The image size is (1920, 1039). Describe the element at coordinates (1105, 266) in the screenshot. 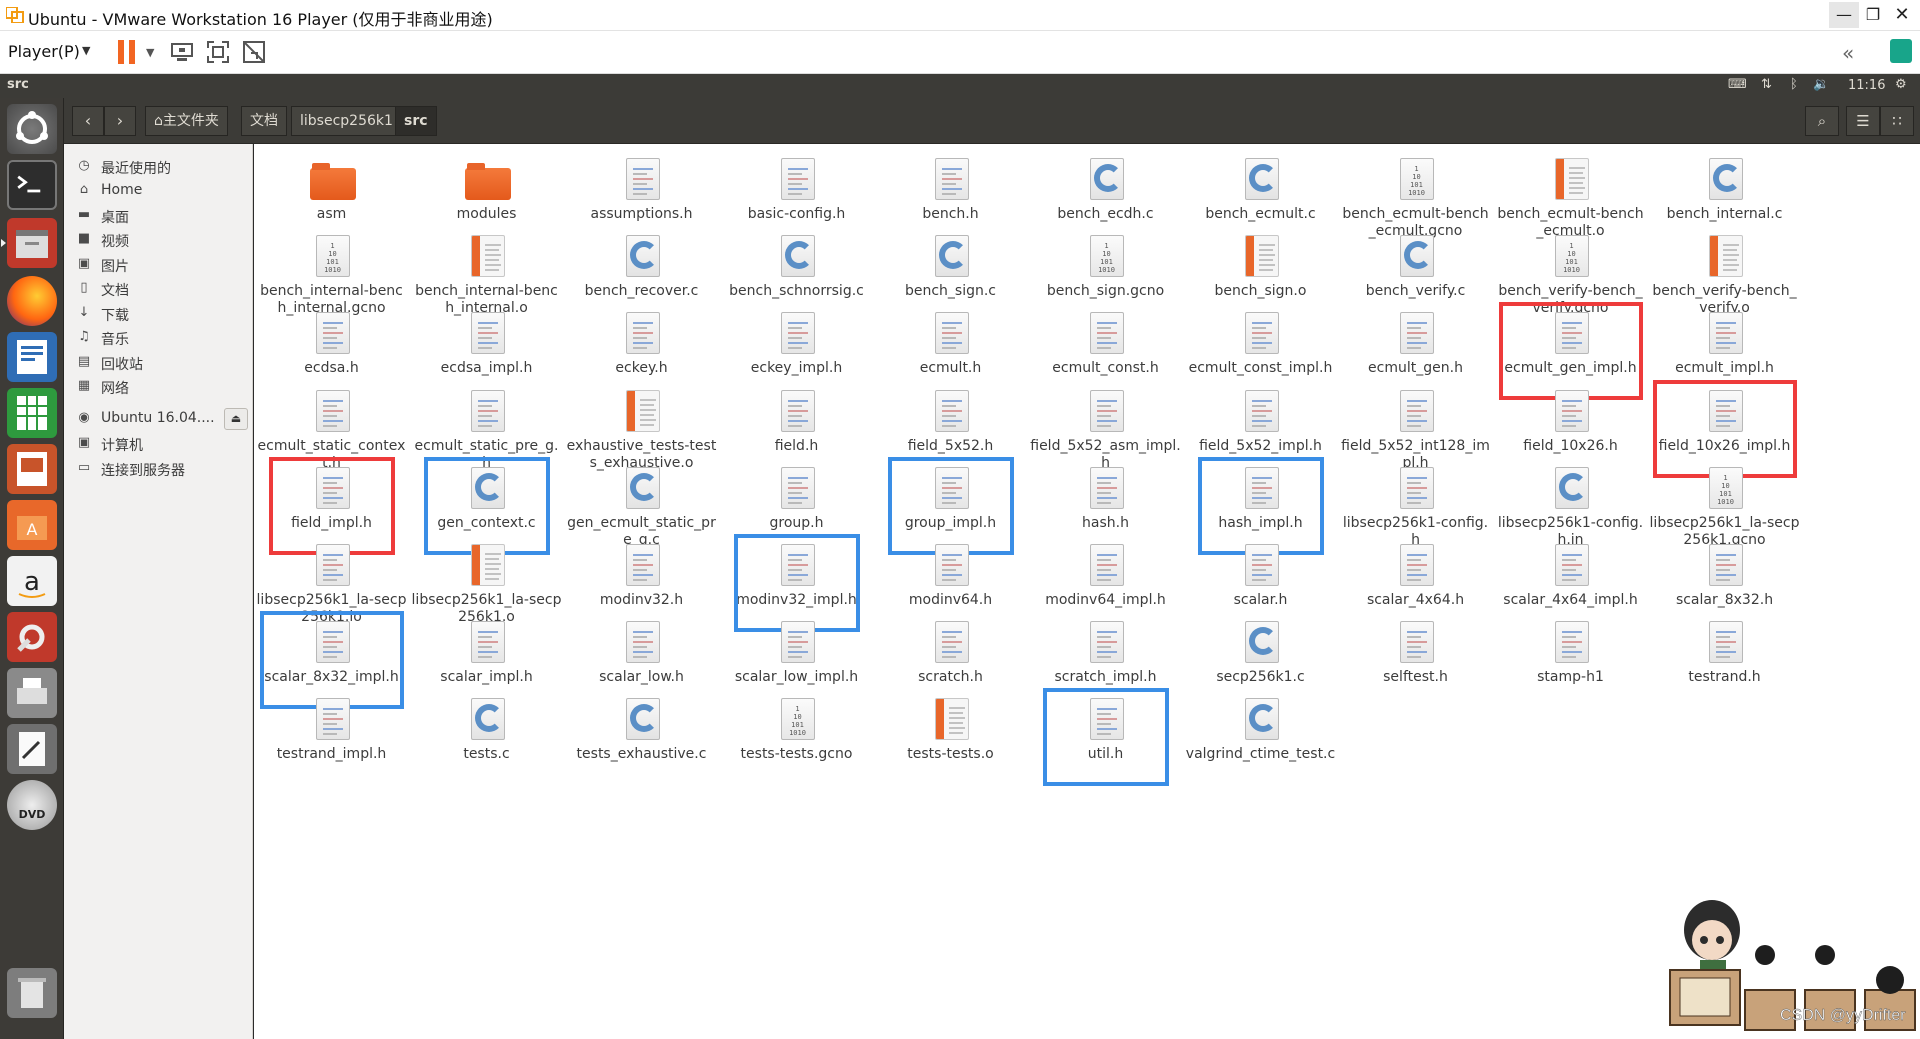

I see `file-item: 1 10 101 1010 bench_sign.gcno` at that location.